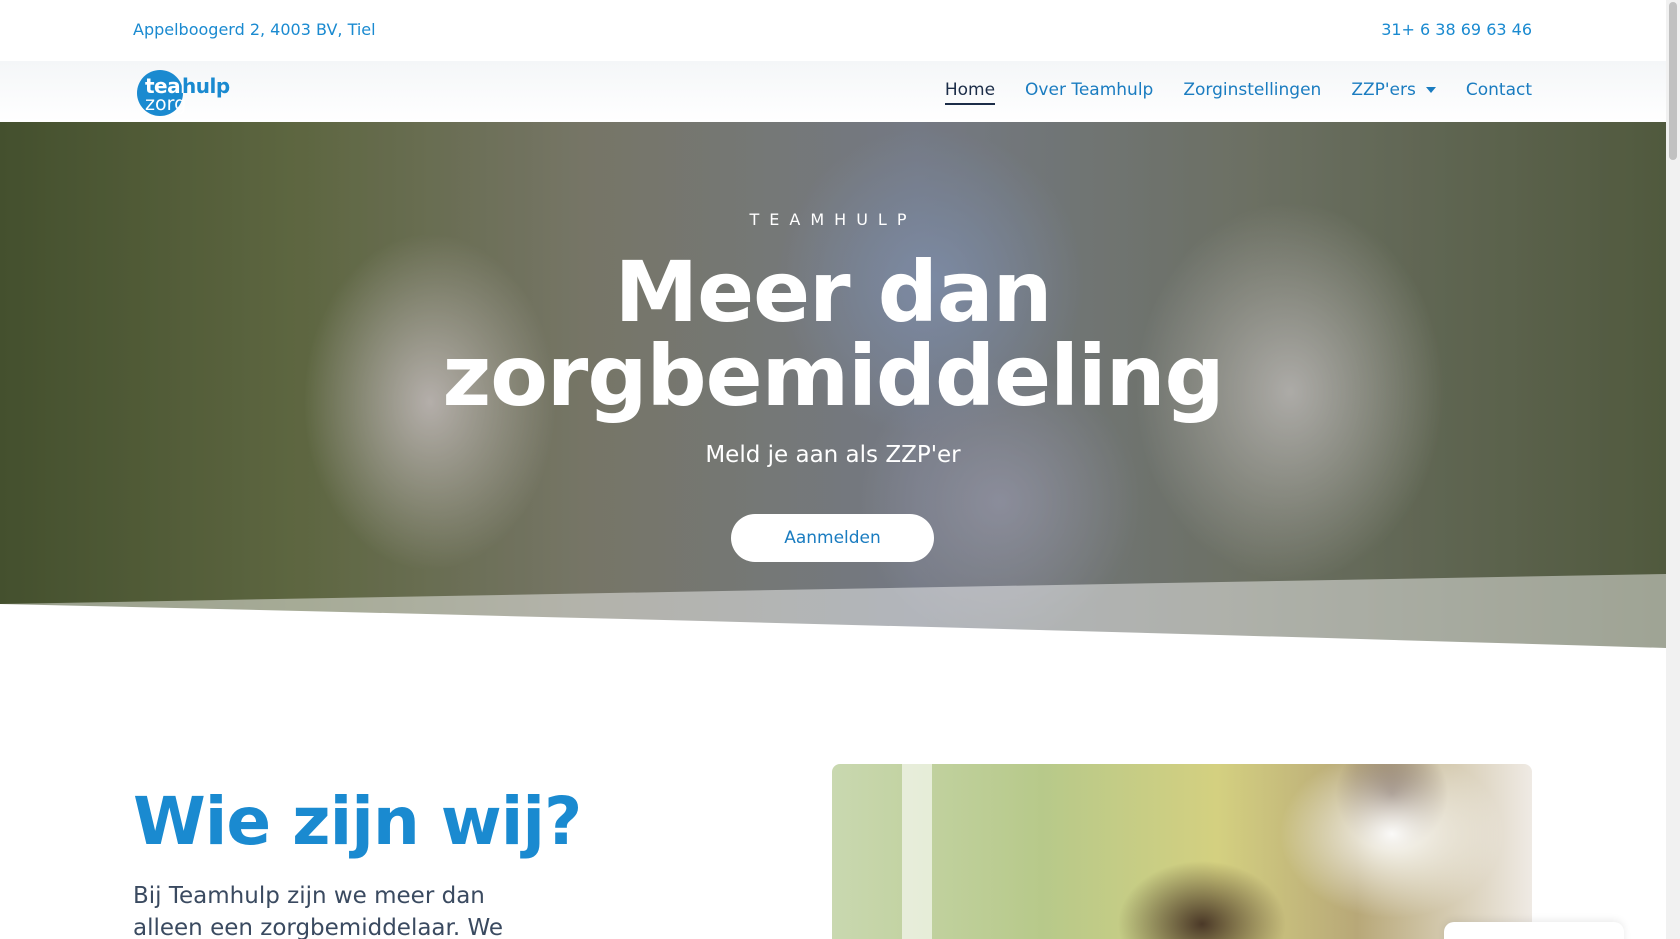 This screenshot has height=939, width=1680. What do you see at coordinates (1499, 90) in the screenshot?
I see `nav-item-contact: Contact` at bounding box center [1499, 90].